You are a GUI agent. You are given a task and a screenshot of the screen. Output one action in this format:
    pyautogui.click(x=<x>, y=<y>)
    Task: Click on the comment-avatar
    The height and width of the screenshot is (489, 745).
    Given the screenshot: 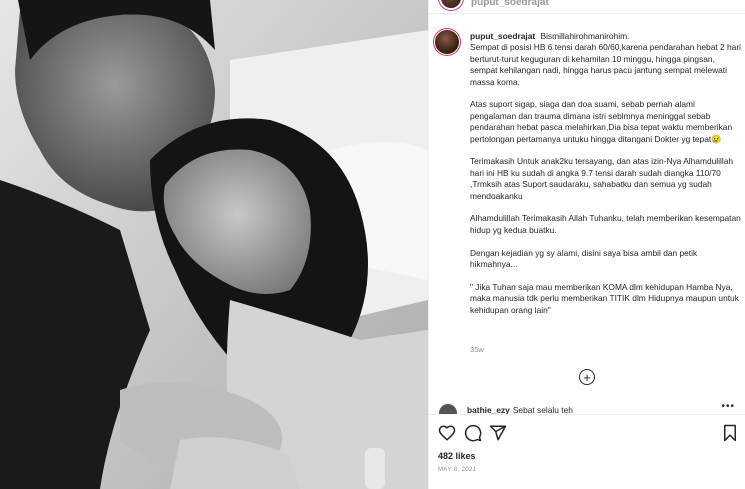 What is the action you would take?
    pyautogui.click(x=448, y=409)
    